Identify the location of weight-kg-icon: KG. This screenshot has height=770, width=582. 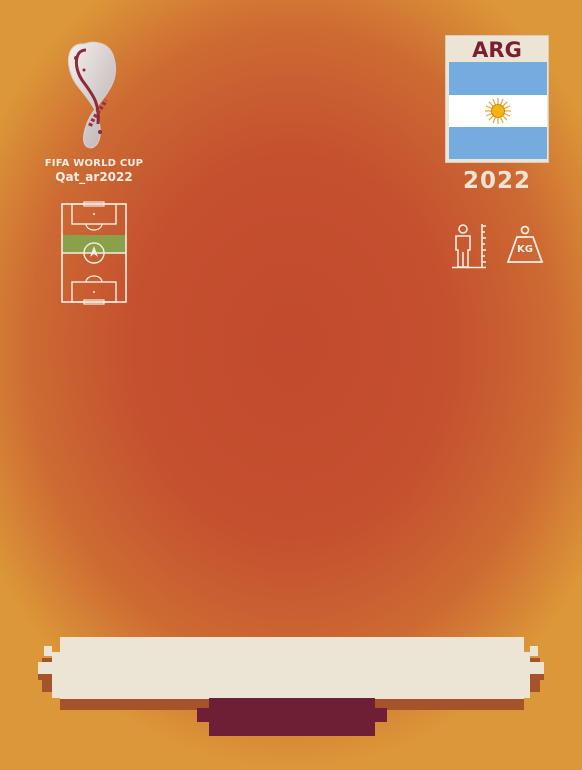
(525, 245).